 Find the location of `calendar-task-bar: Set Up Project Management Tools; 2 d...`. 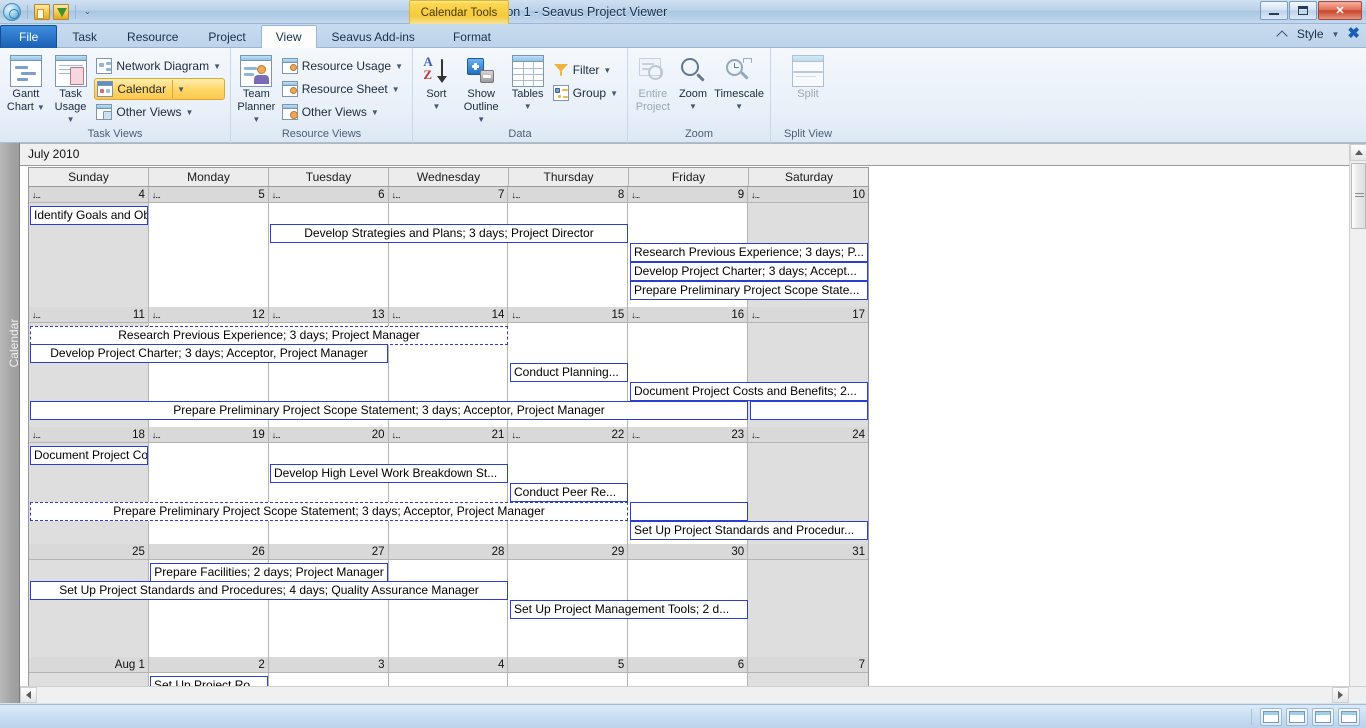

calendar-task-bar: Set Up Project Management Tools; 2 d... is located at coordinates (629, 609).